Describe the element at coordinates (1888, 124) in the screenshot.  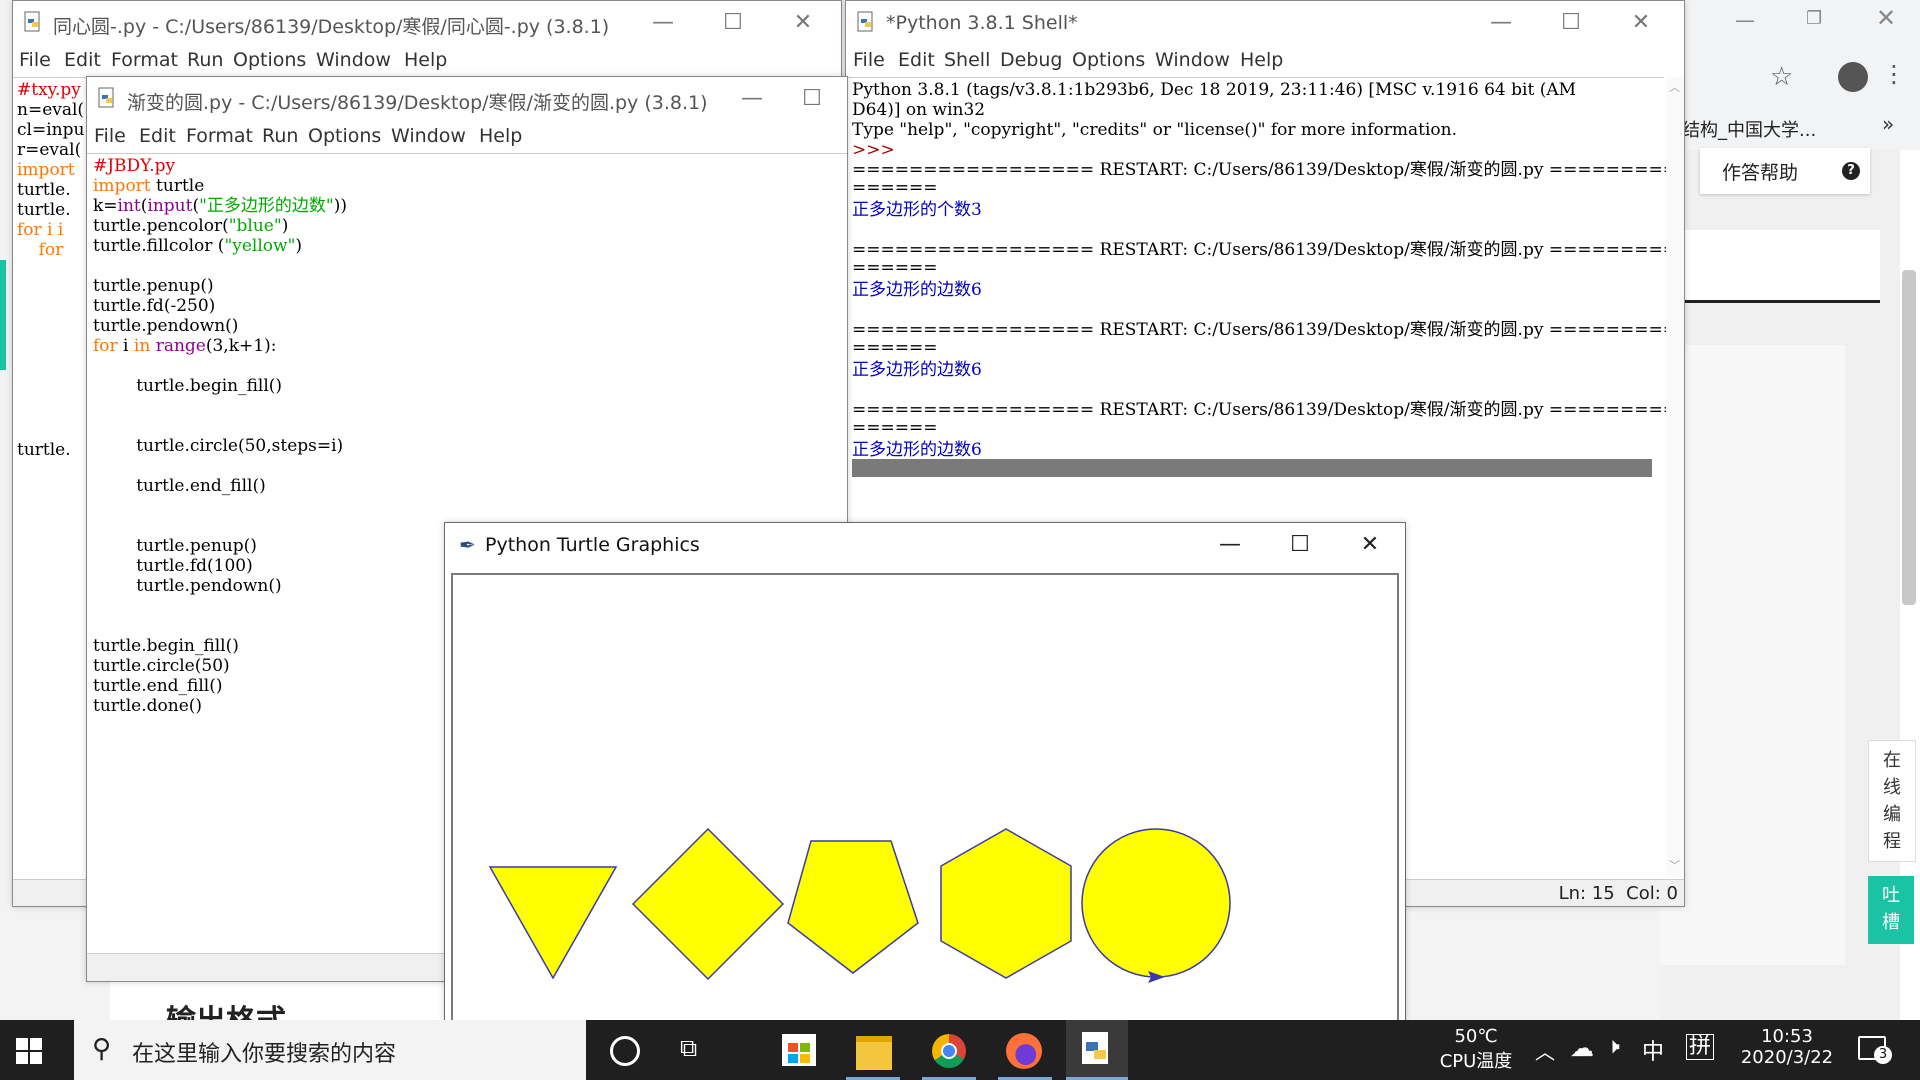
I see `bookmarks-chevron-icon: »` at that location.